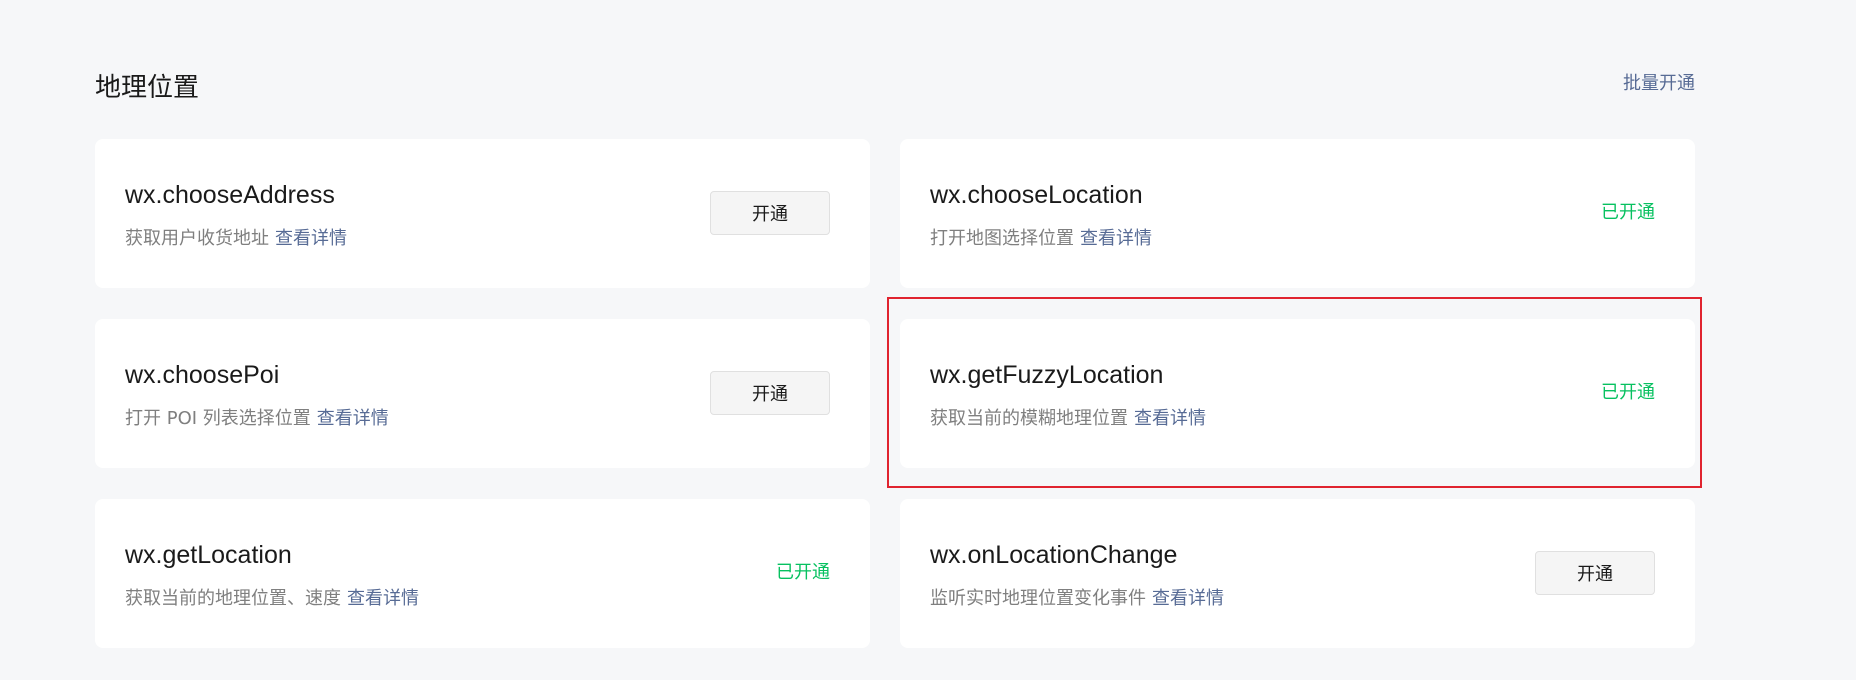 The height and width of the screenshot is (680, 1856). Describe the element at coordinates (230, 195) in the screenshot. I see `api-name: wx.chooseAddress` at that location.